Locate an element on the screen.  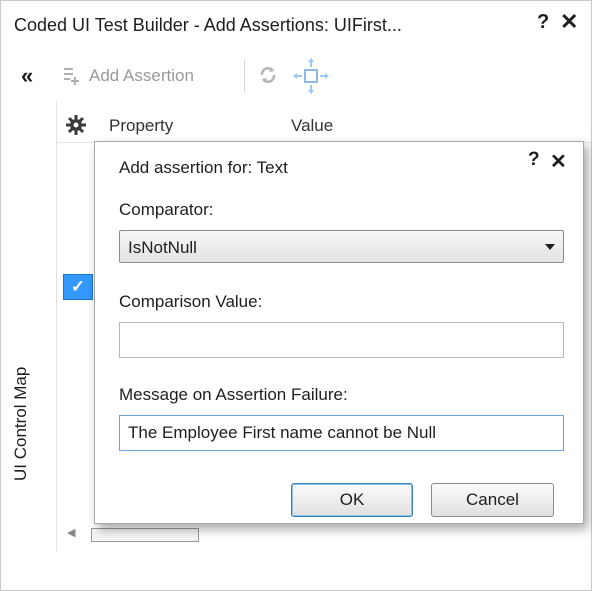
ui-control-map-tab: UI Control Map is located at coordinates (29, 326).